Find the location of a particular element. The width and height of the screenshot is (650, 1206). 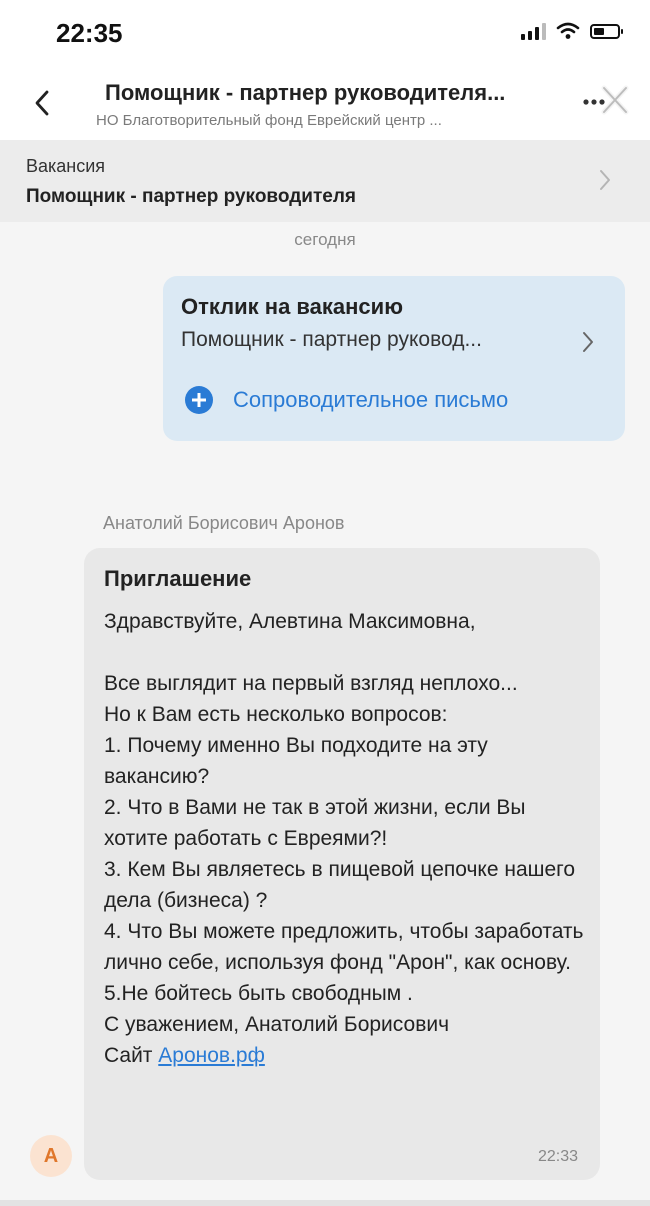

message-line: Но к Вам есть несколько вопросов: is located at coordinates (276, 714).